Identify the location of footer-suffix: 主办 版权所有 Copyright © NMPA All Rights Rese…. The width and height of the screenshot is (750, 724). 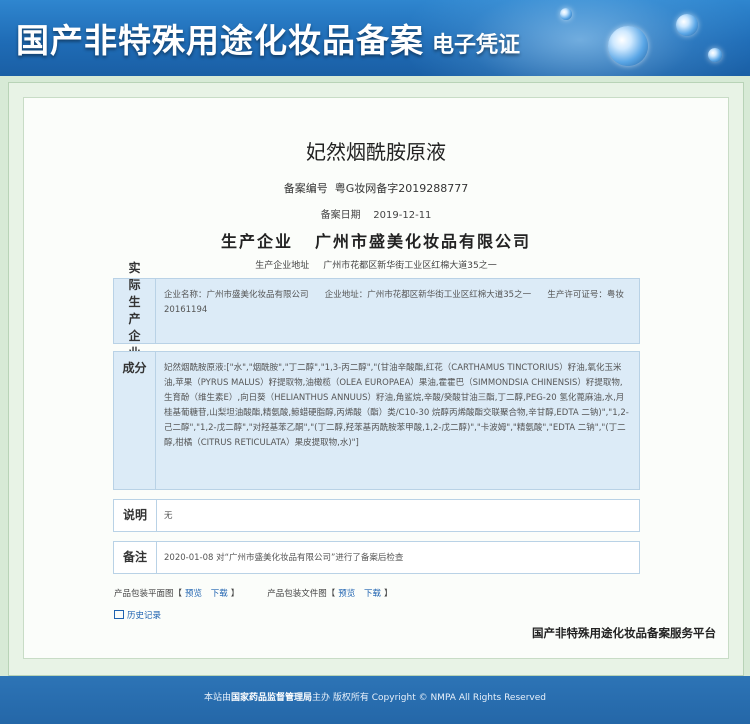
(429, 698).